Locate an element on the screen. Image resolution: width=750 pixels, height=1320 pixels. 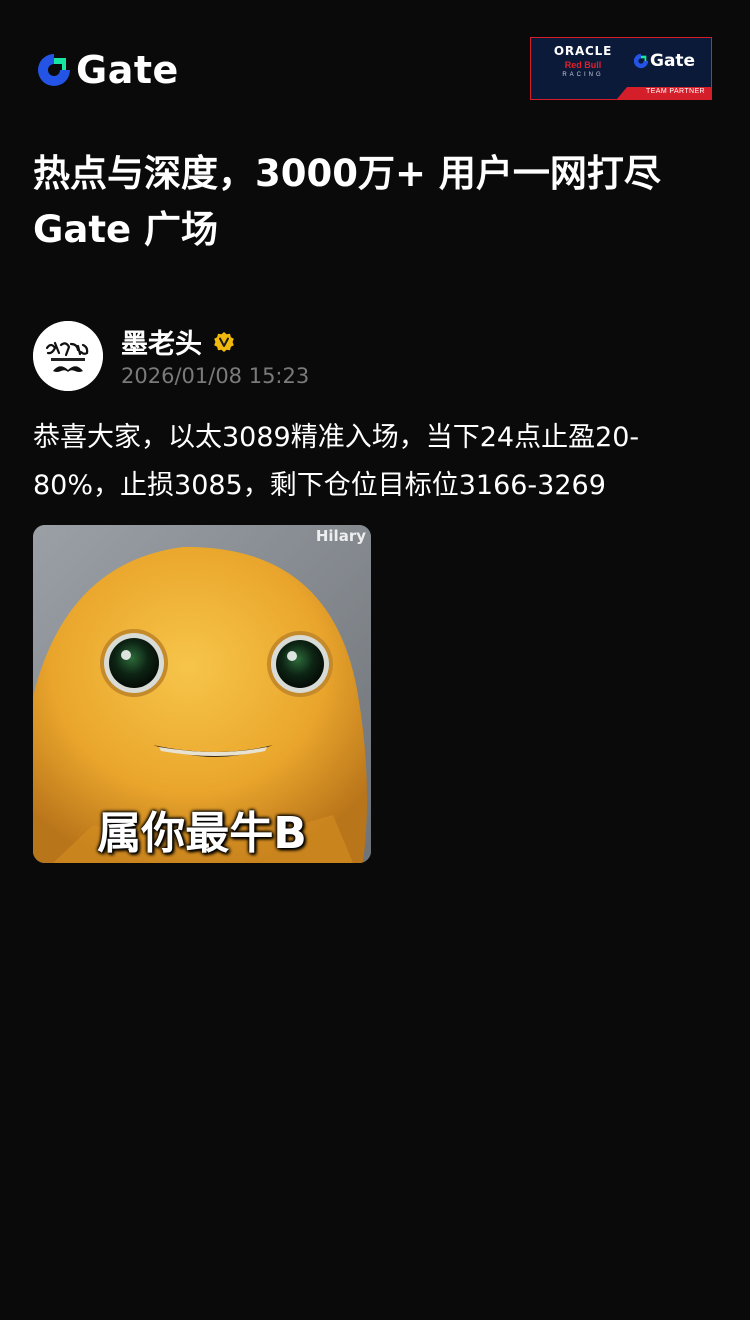
partner-gate-logo: Gate is located at coordinates (664, 61).